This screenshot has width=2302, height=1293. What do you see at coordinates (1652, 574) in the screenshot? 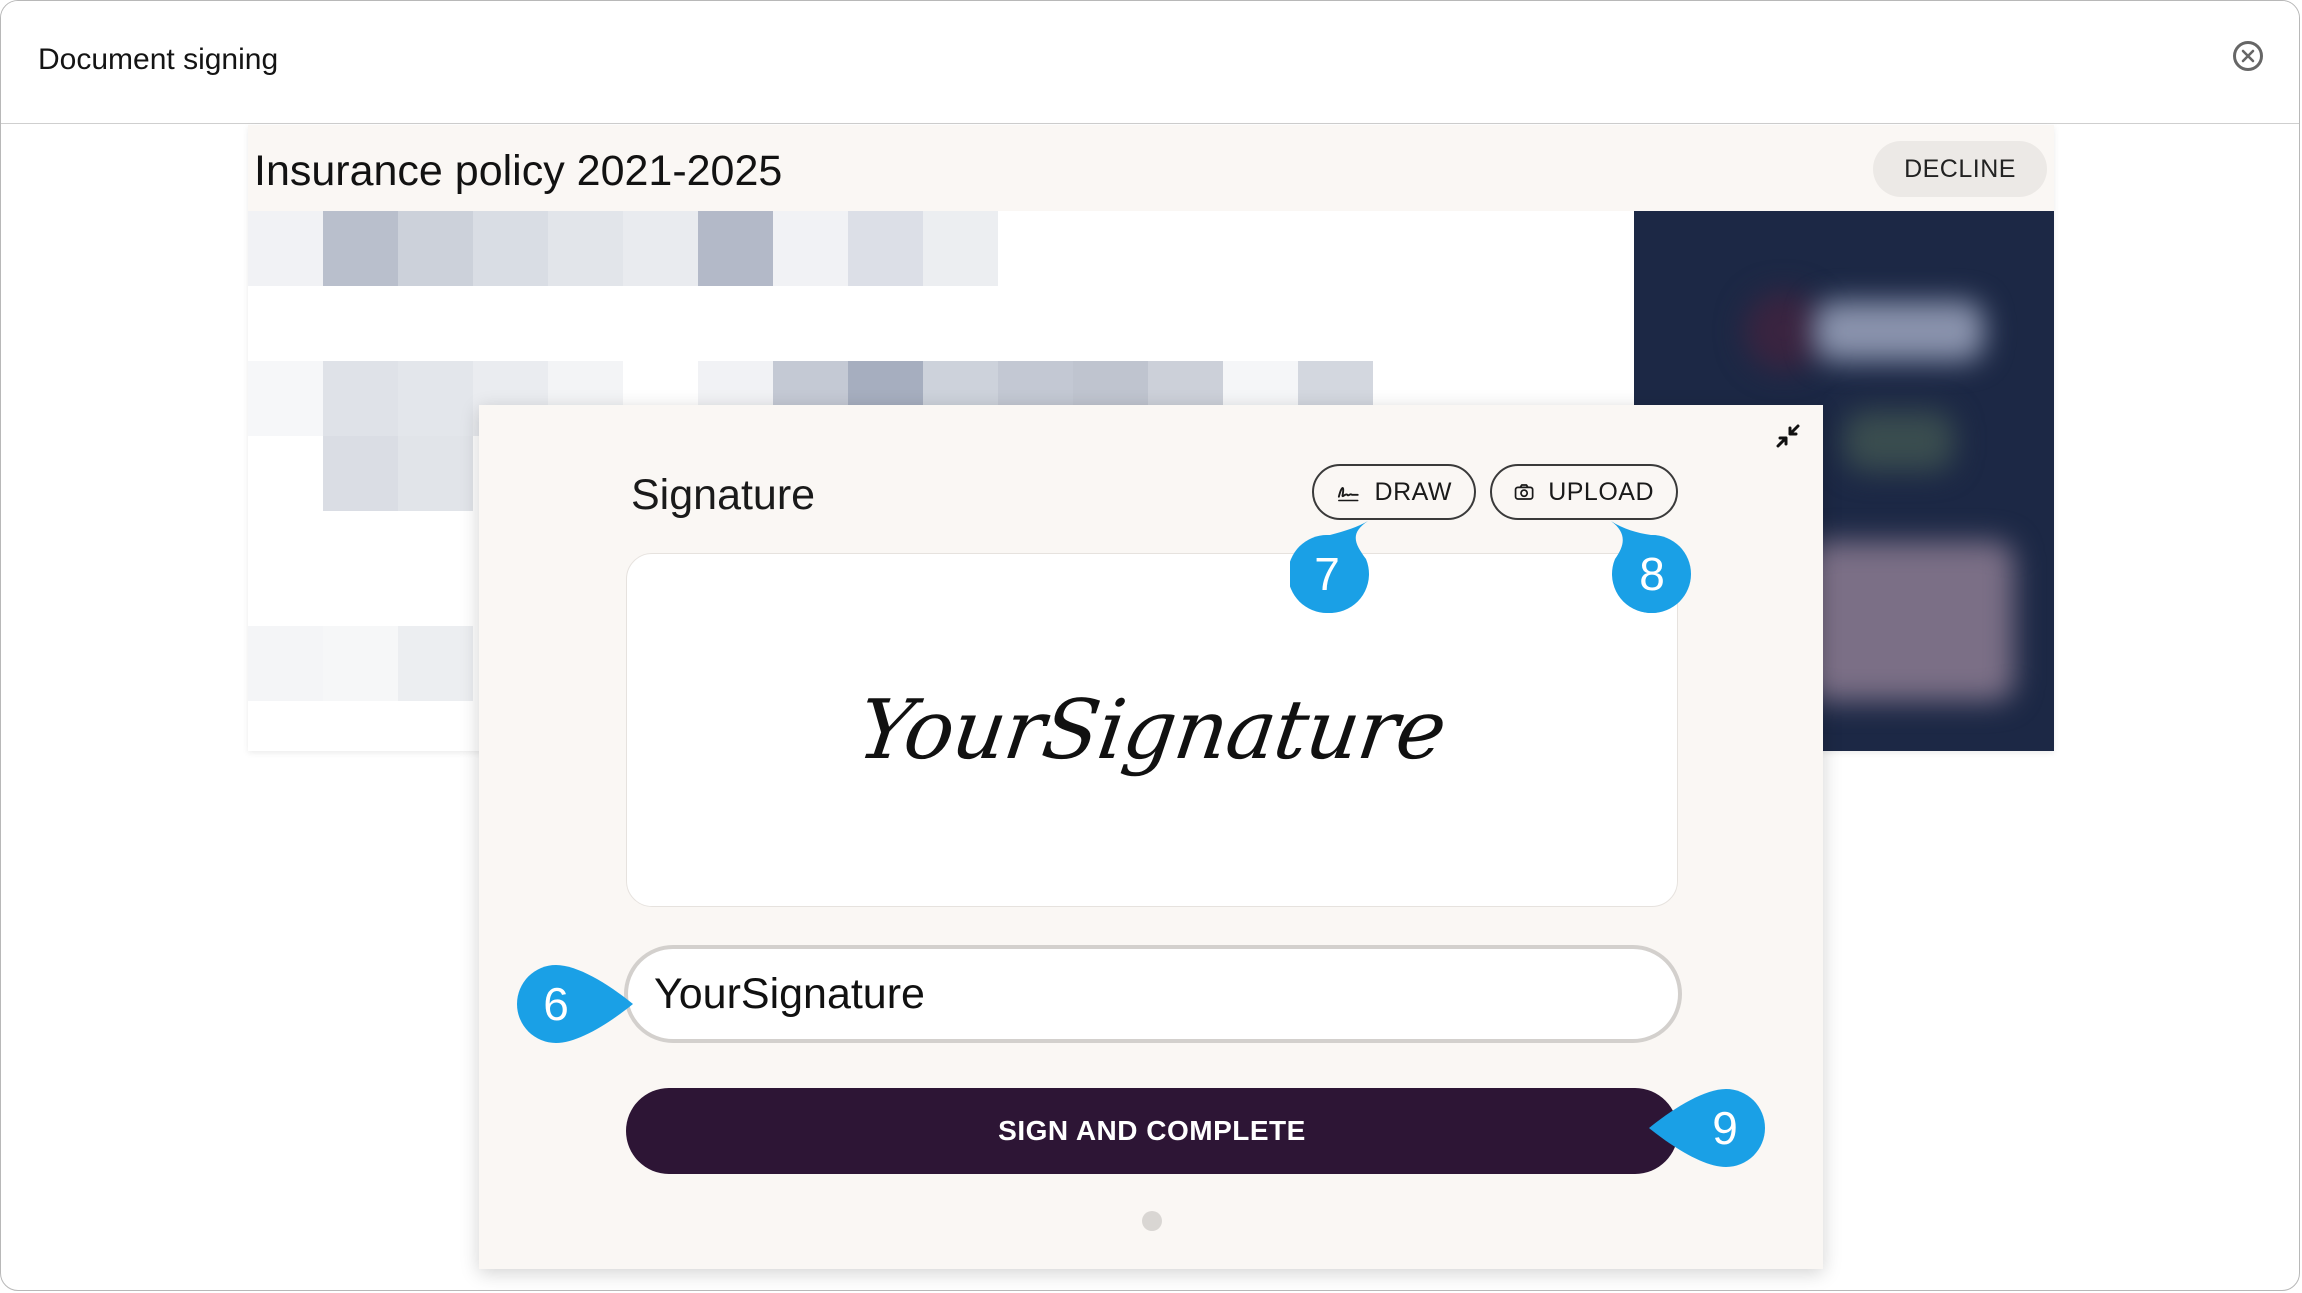
I see `callout-8-number: 8` at bounding box center [1652, 574].